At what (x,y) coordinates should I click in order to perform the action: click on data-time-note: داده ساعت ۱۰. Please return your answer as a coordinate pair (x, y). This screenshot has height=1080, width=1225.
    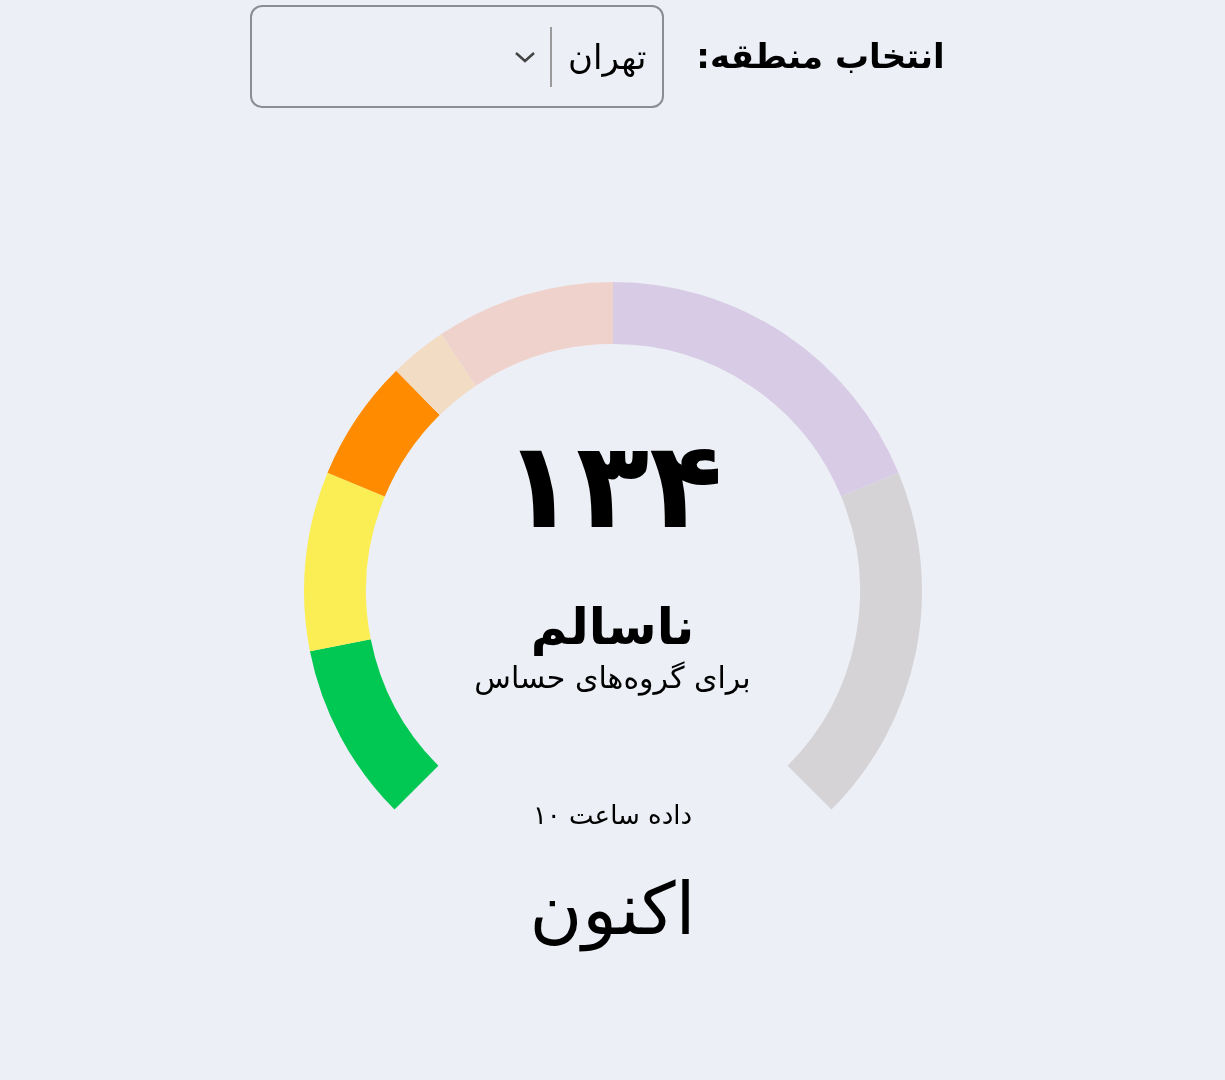
    Looking at the image, I should click on (612, 815).